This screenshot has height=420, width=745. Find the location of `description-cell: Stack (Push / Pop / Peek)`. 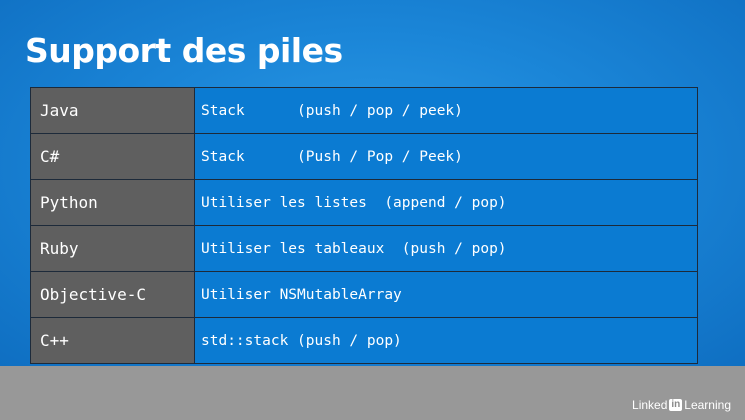

description-cell: Stack (Push / Pop / Peek) is located at coordinates (446, 156).